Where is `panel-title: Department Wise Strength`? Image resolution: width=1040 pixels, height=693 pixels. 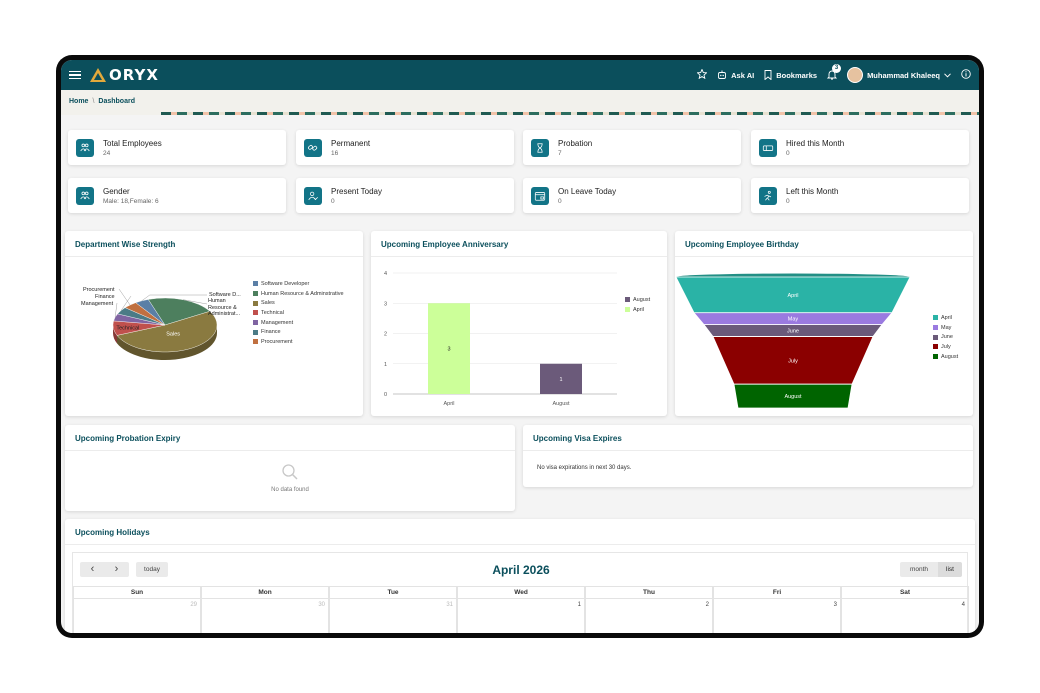
panel-title: Department Wise Strength is located at coordinates (214, 244).